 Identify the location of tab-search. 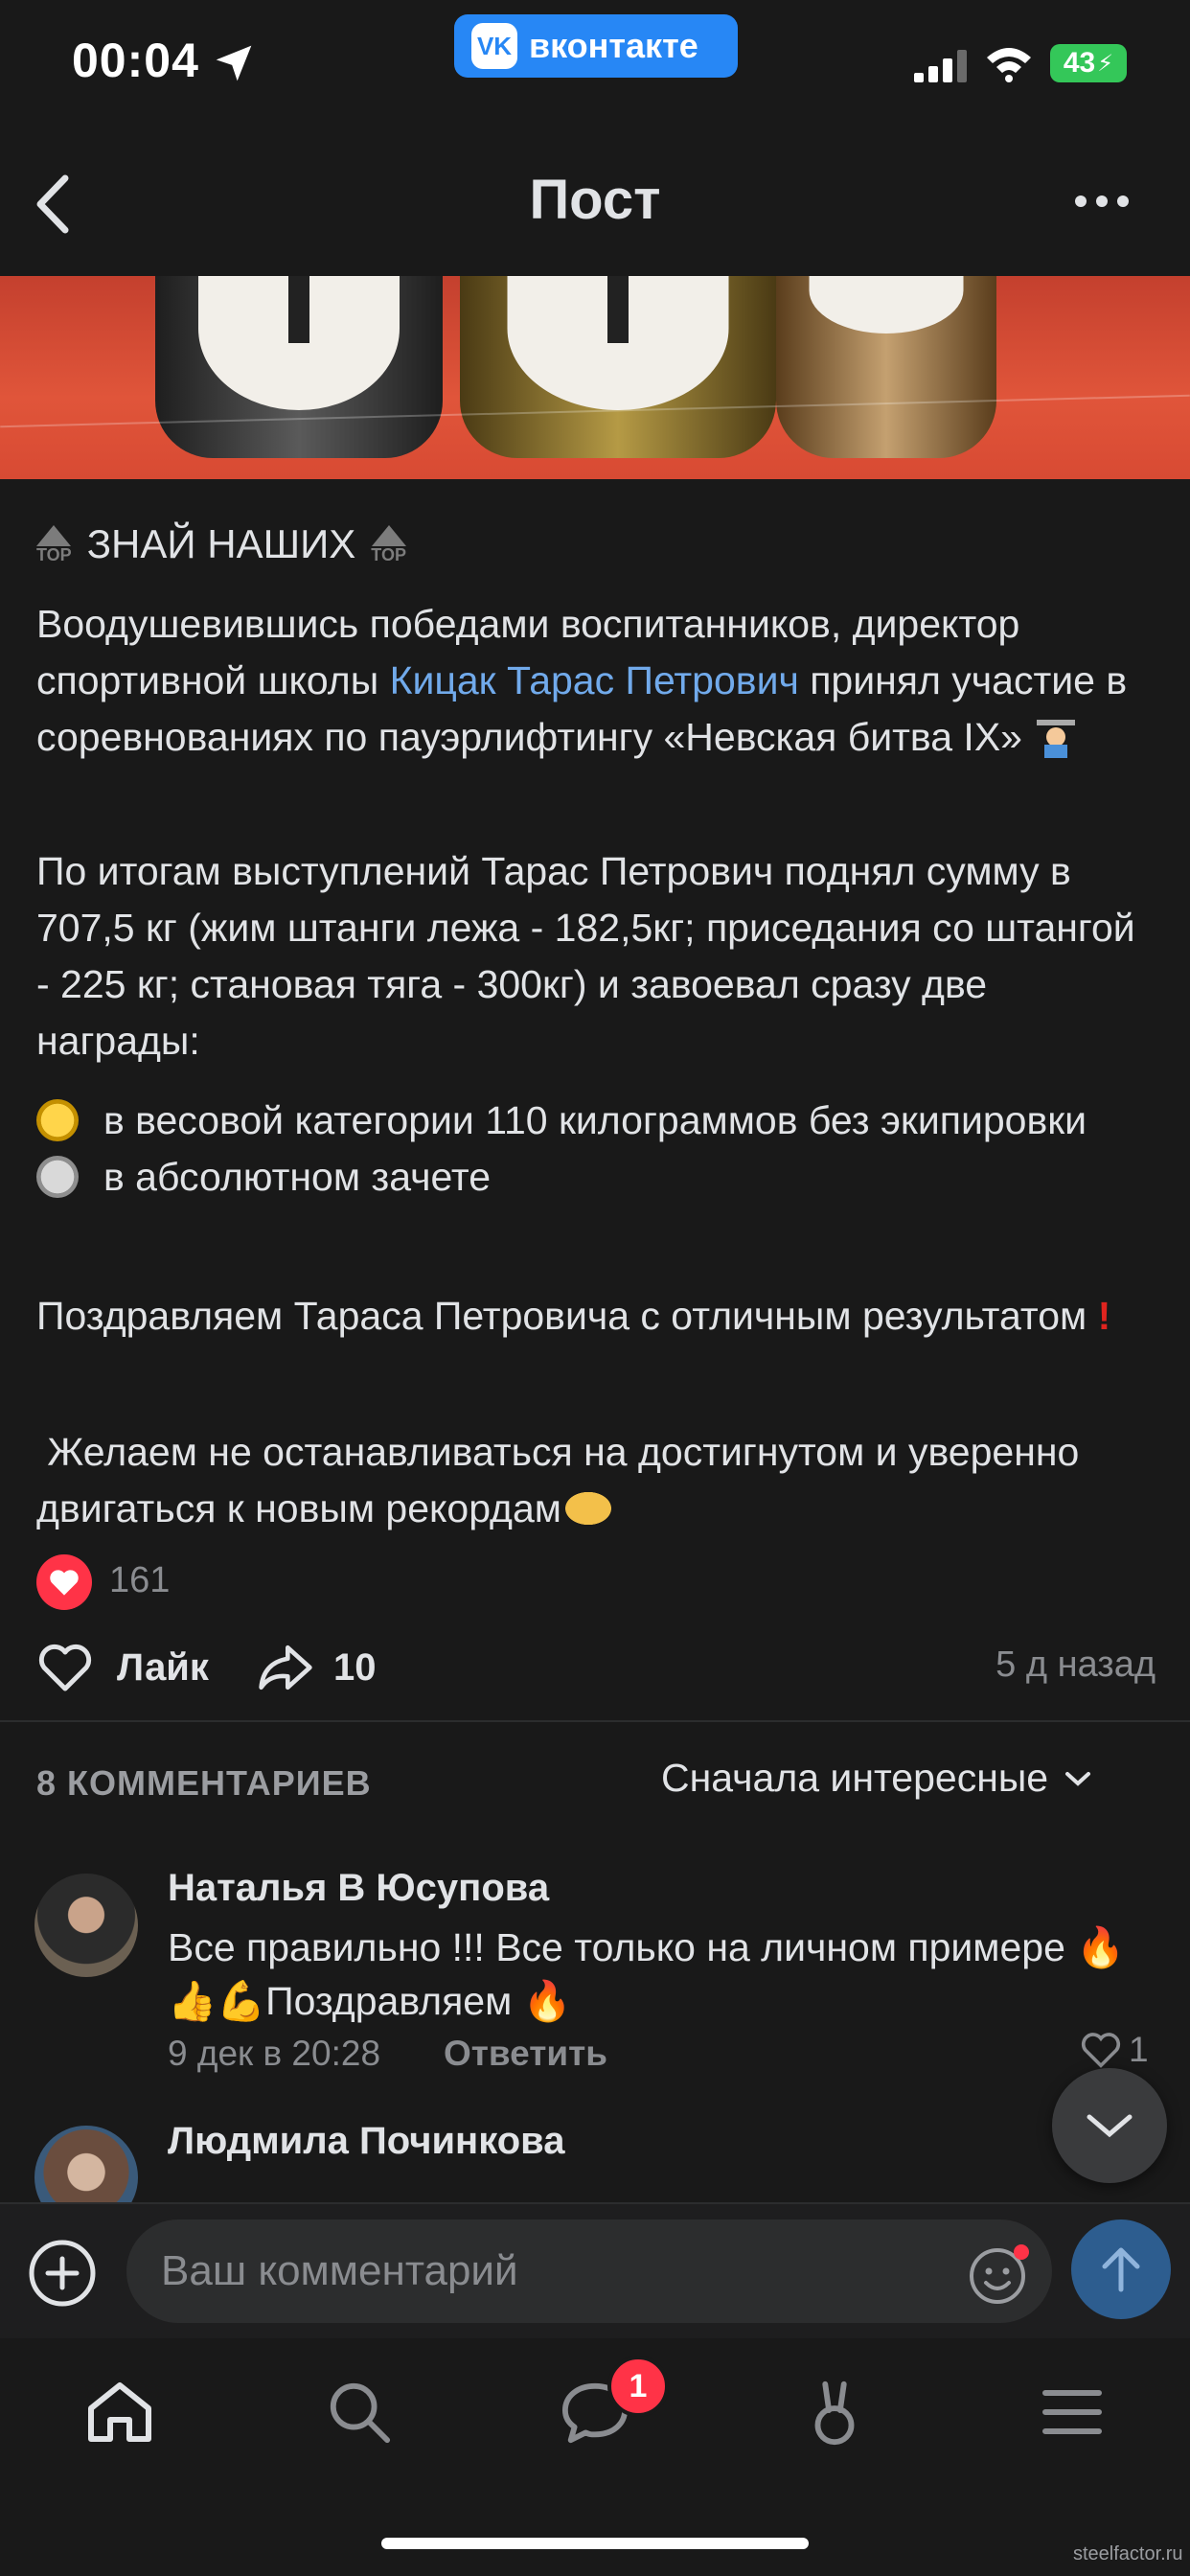
(359, 2412).